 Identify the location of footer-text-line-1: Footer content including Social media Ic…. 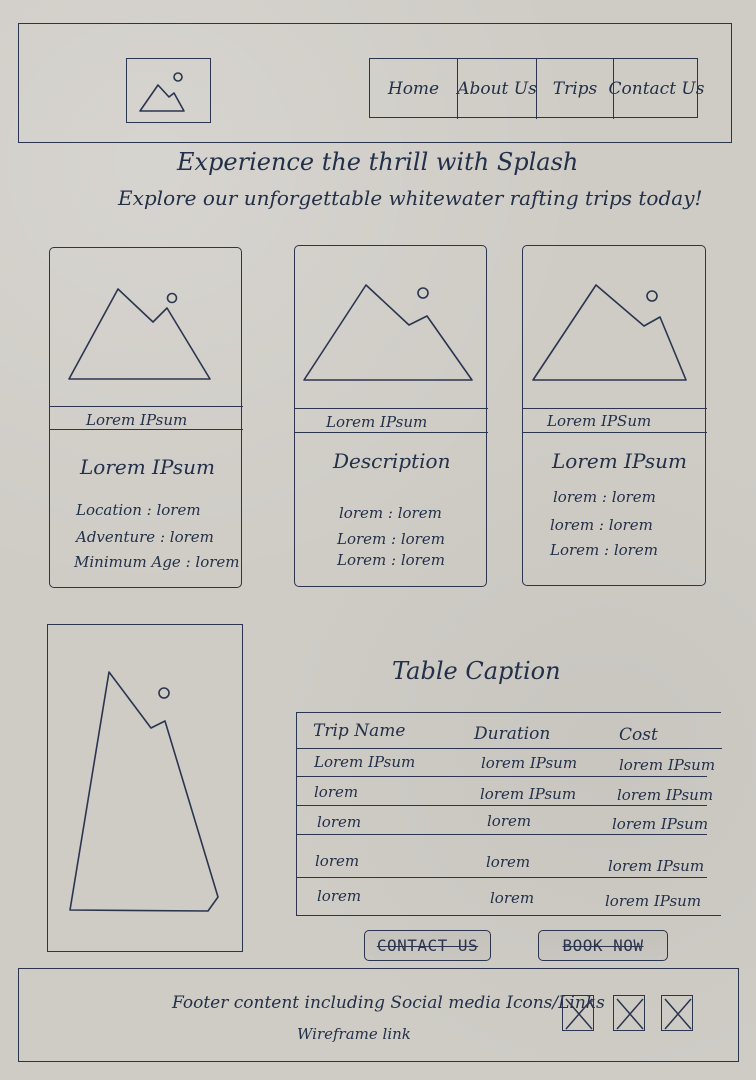
(388, 1003).